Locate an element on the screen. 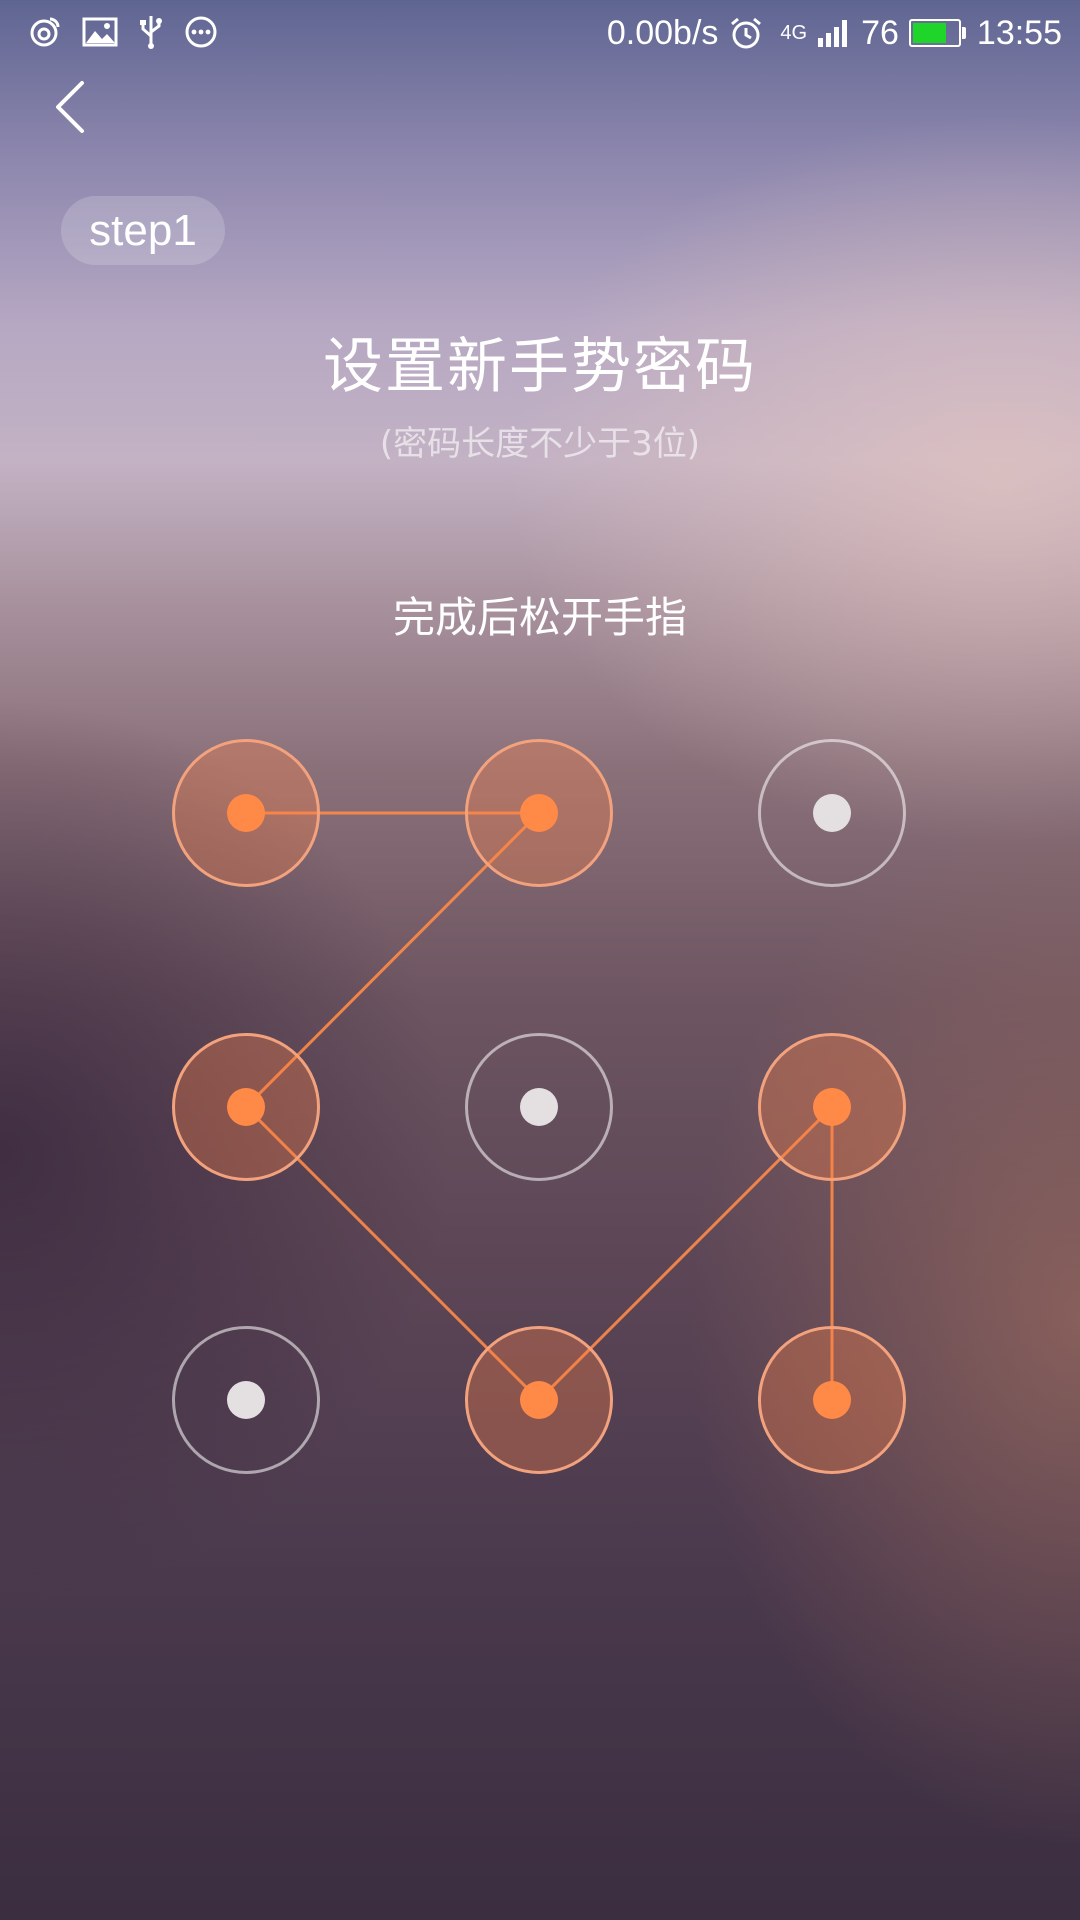  notification-icons is located at coordinates (123, 32).